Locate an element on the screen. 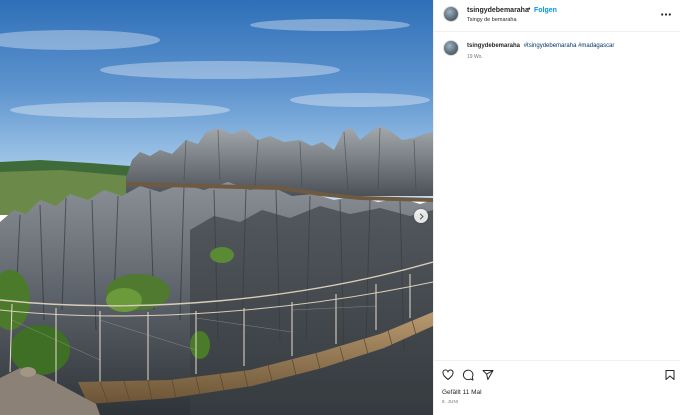  heart-icon is located at coordinates (448, 374).